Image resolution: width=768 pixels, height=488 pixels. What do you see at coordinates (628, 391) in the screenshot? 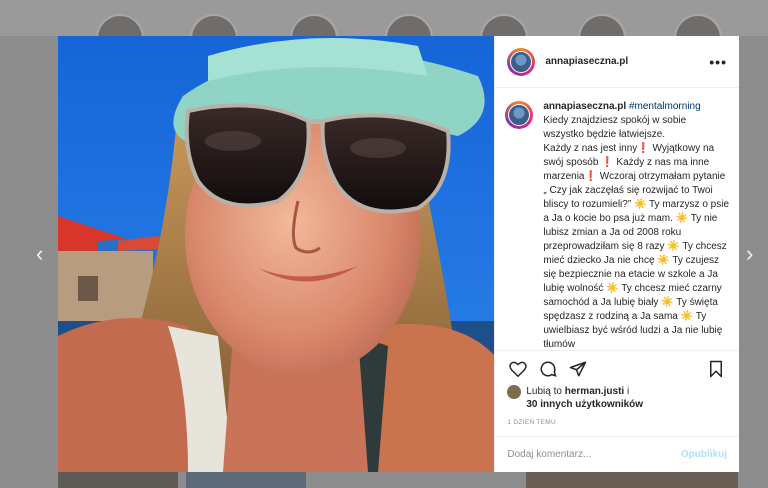
I see `likes-conjunction: i` at bounding box center [628, 391].